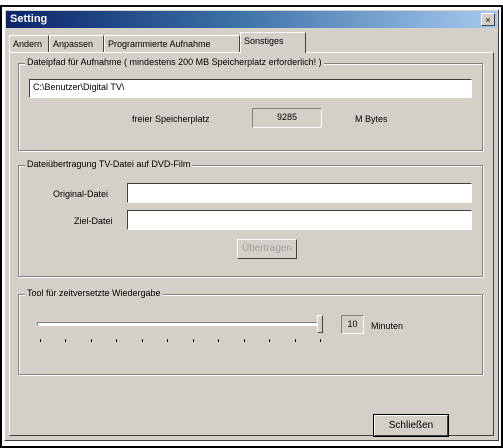  I want to click on minutes-value: 10, so click(352, 324).